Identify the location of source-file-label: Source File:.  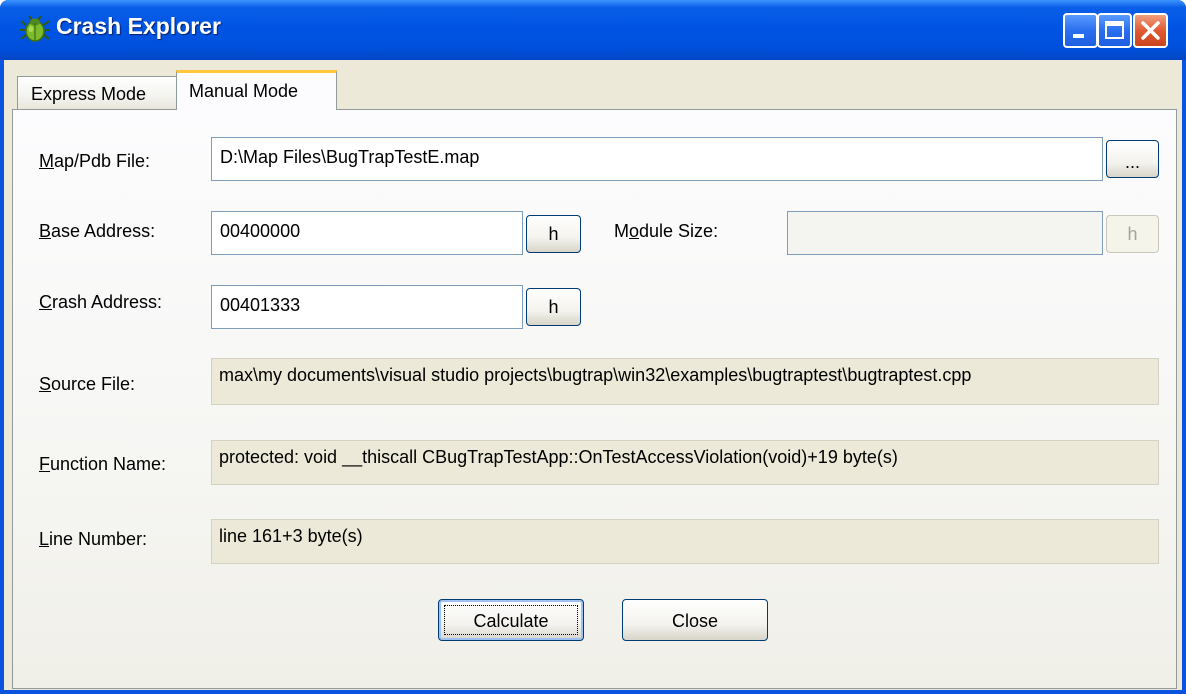
(87, 384).